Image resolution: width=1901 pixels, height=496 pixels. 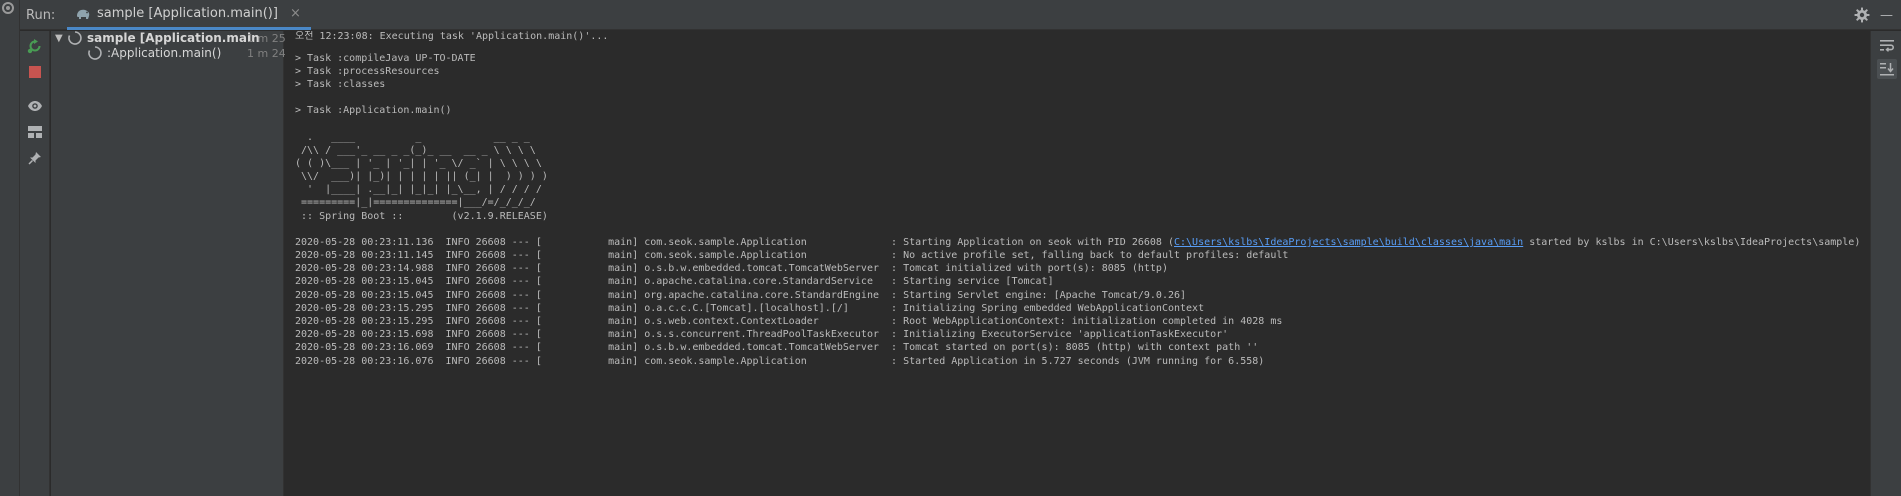 I want to click on scroll-to-end-icon, so click(x=1887, y=69).